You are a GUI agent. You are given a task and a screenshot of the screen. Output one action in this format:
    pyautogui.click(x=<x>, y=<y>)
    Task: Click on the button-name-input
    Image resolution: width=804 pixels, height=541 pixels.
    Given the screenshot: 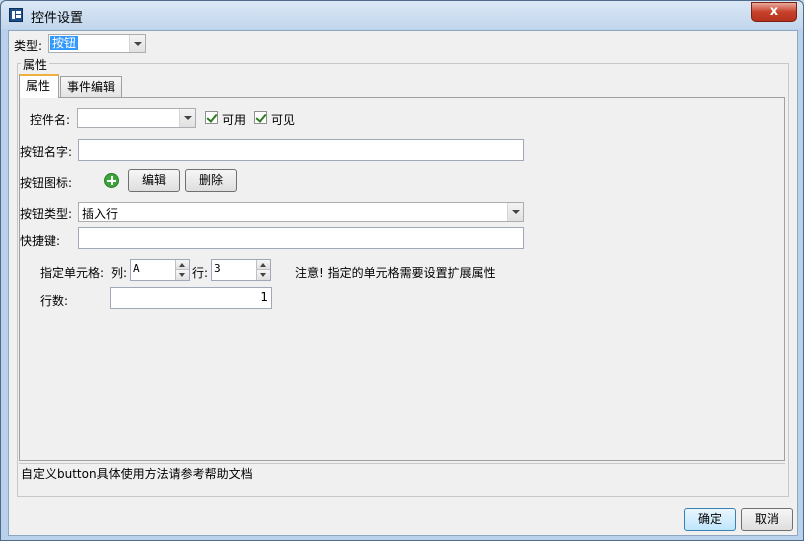 What is the action you would take?
    pyautogui.click(x=301, y=150)
    